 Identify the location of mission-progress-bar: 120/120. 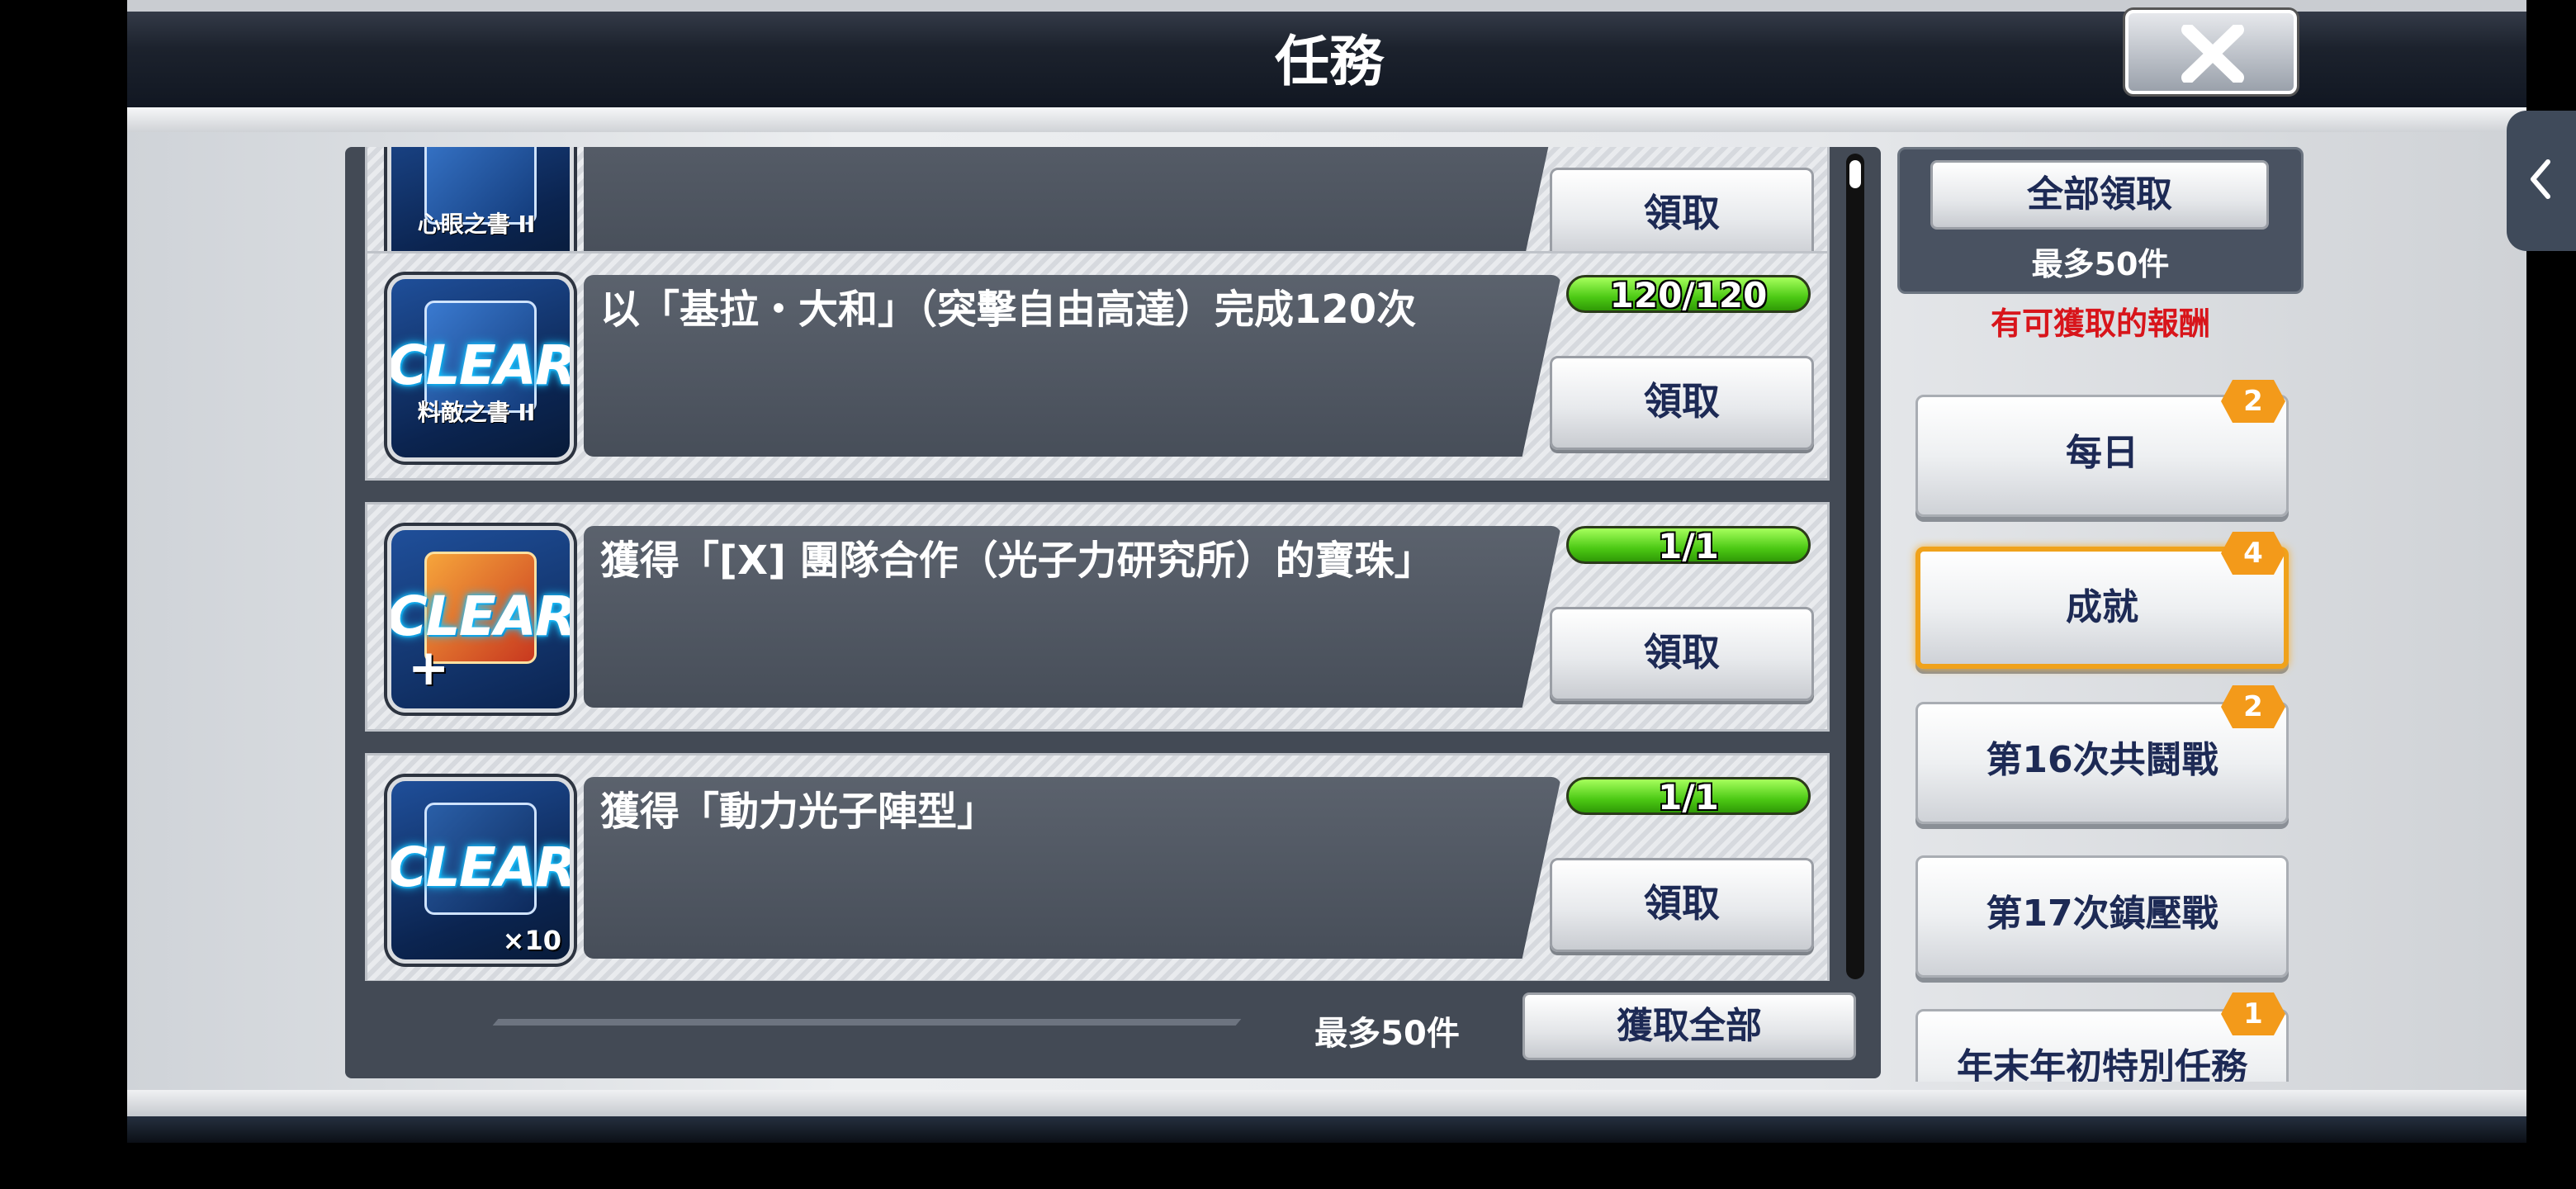
(1688, 295).